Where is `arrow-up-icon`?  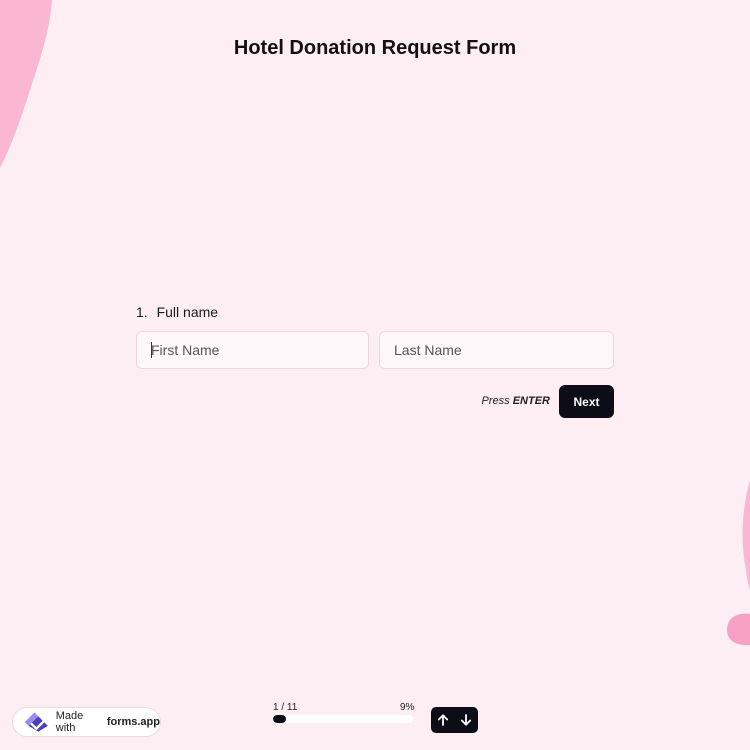
arrow-up-icon is located at coordinates (442, 720).